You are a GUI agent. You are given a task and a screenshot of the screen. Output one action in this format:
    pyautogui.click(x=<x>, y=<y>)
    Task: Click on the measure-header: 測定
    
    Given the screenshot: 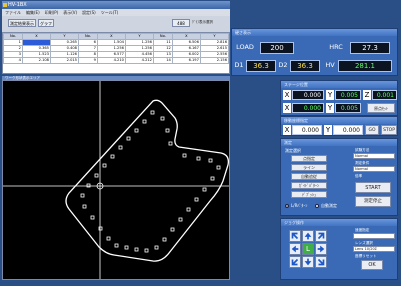 What is the action you would take?
    pyautogui.click(x=339, y=142)
    